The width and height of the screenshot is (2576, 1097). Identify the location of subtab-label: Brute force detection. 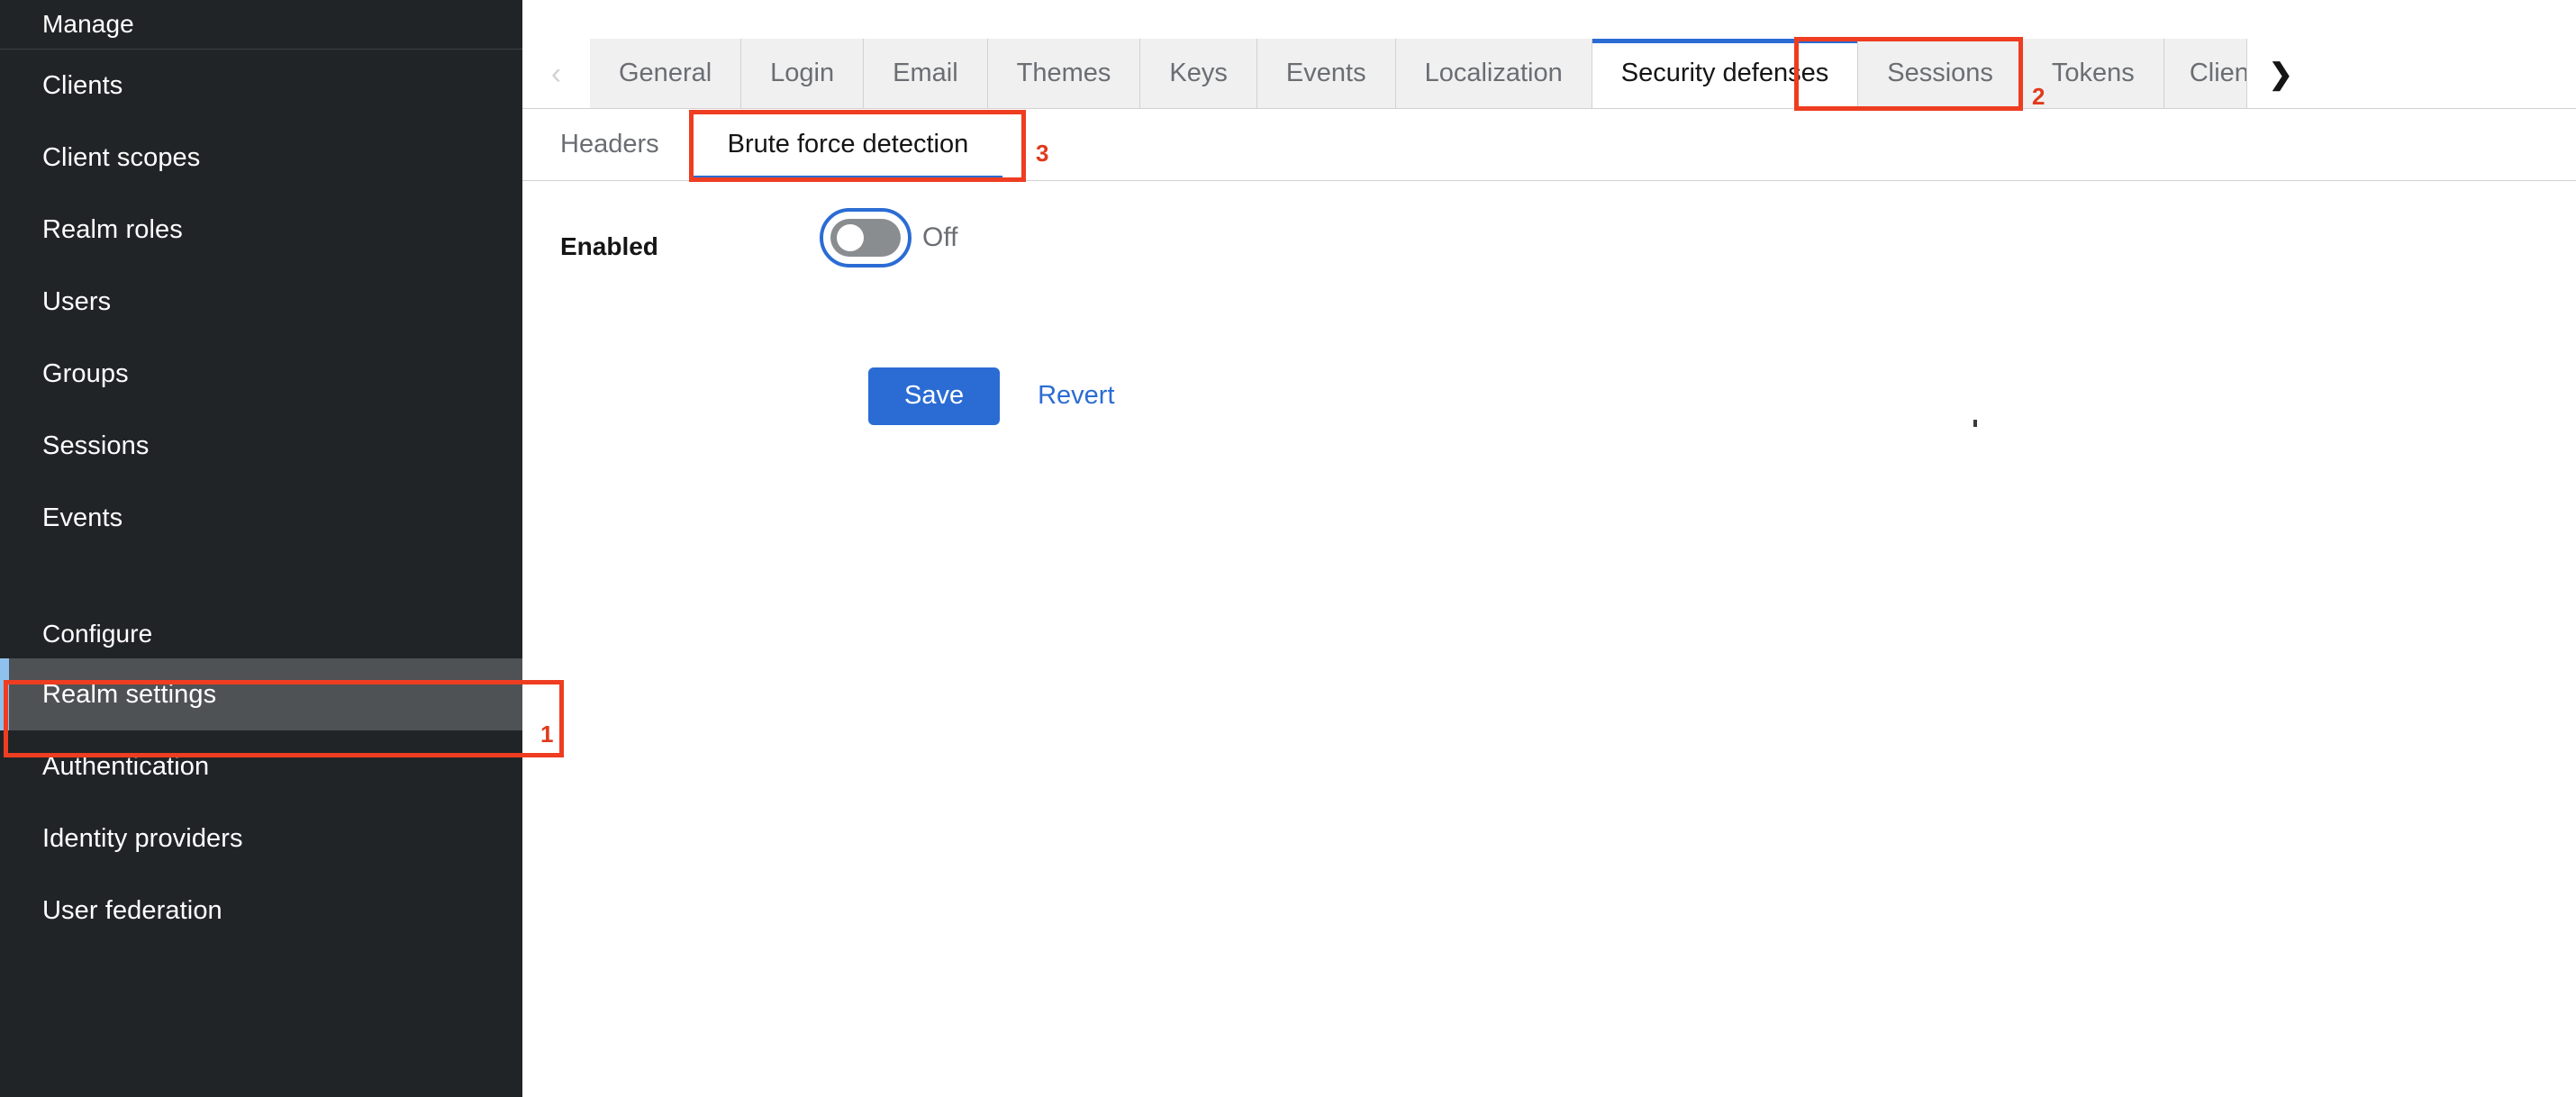
(848, 144).